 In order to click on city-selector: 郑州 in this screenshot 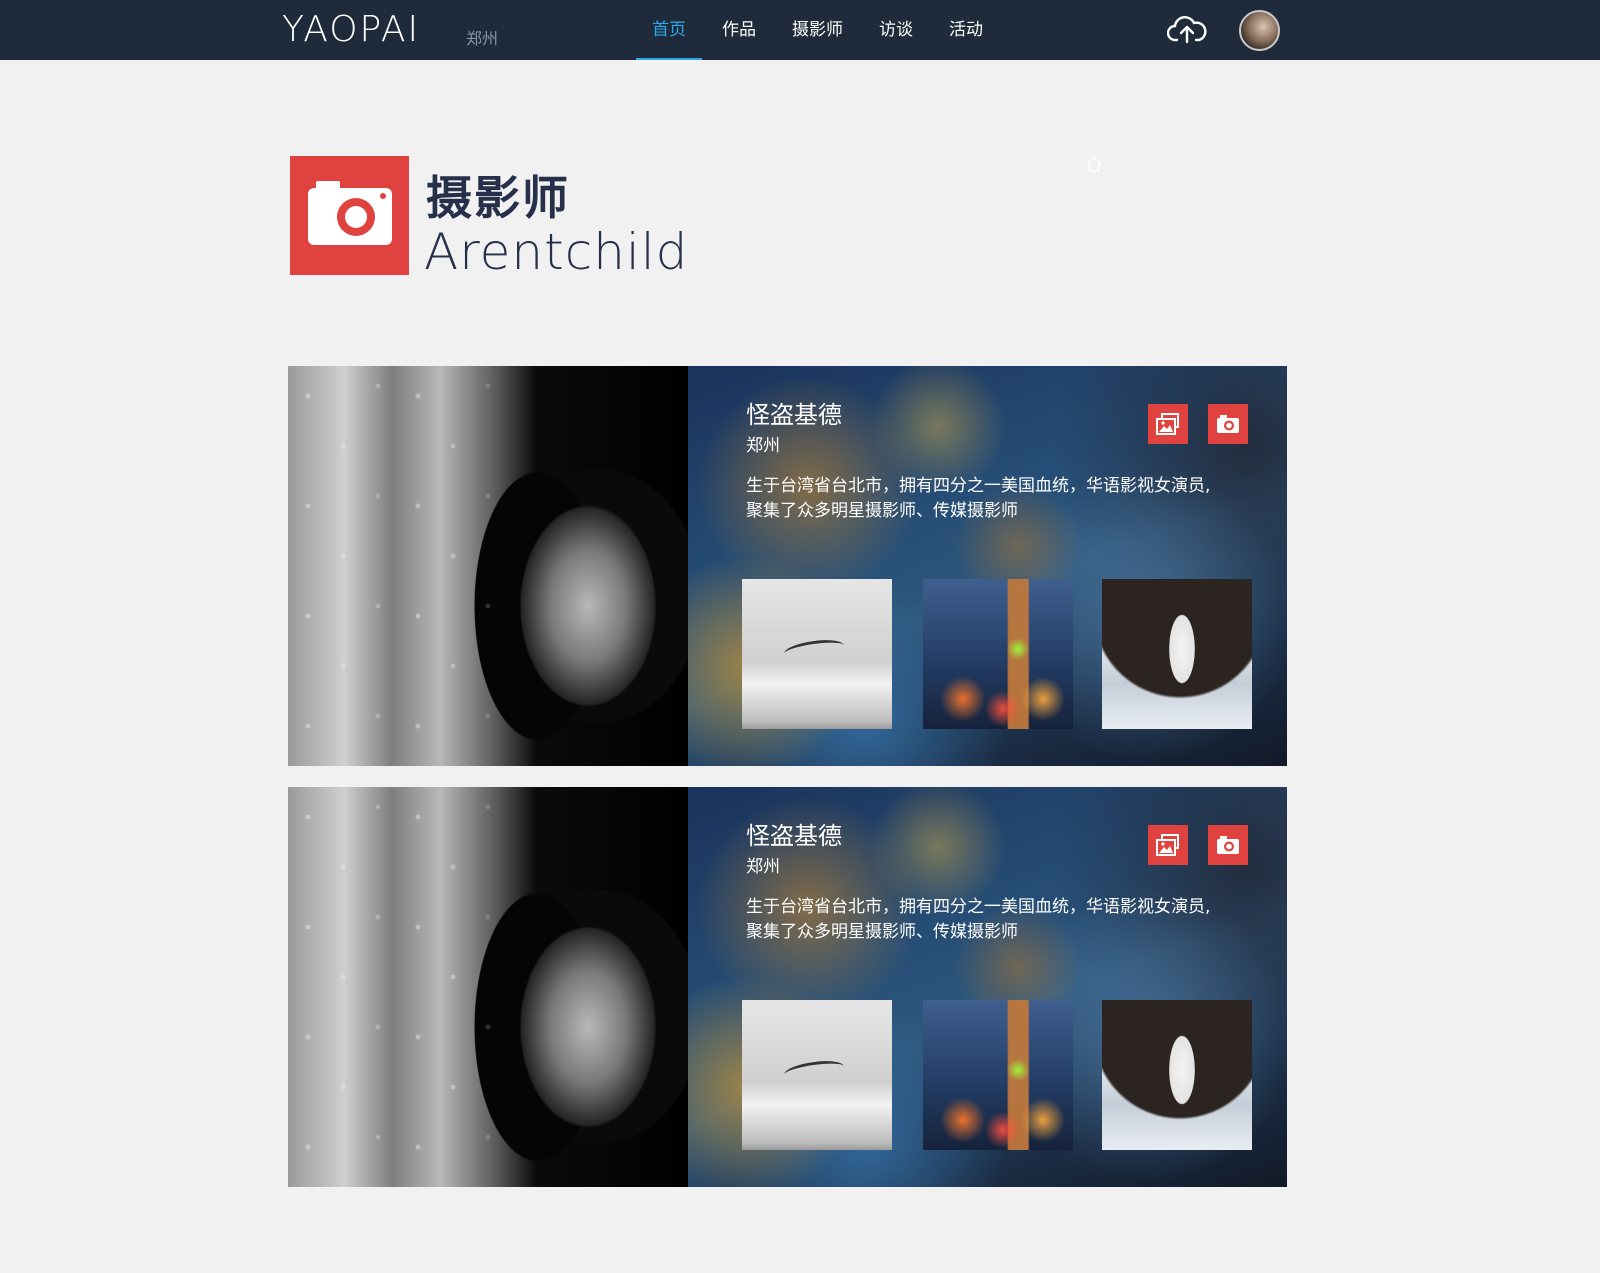, I will do `click(482, 37)`.